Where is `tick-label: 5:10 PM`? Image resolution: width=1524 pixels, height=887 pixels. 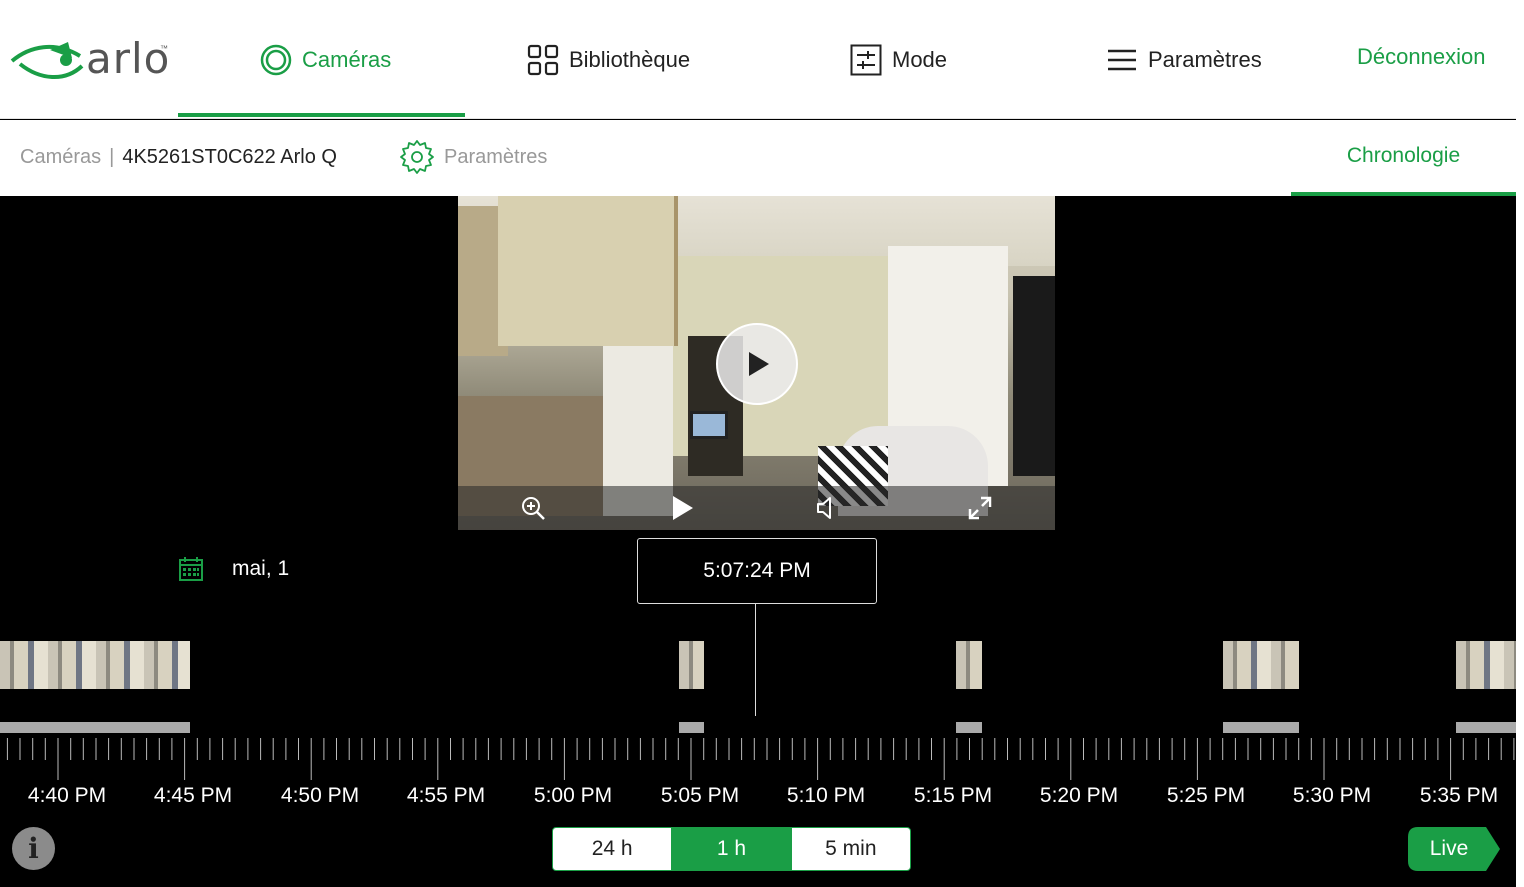
tick-label: 5:10 PM is located at coordinates (826, 795).